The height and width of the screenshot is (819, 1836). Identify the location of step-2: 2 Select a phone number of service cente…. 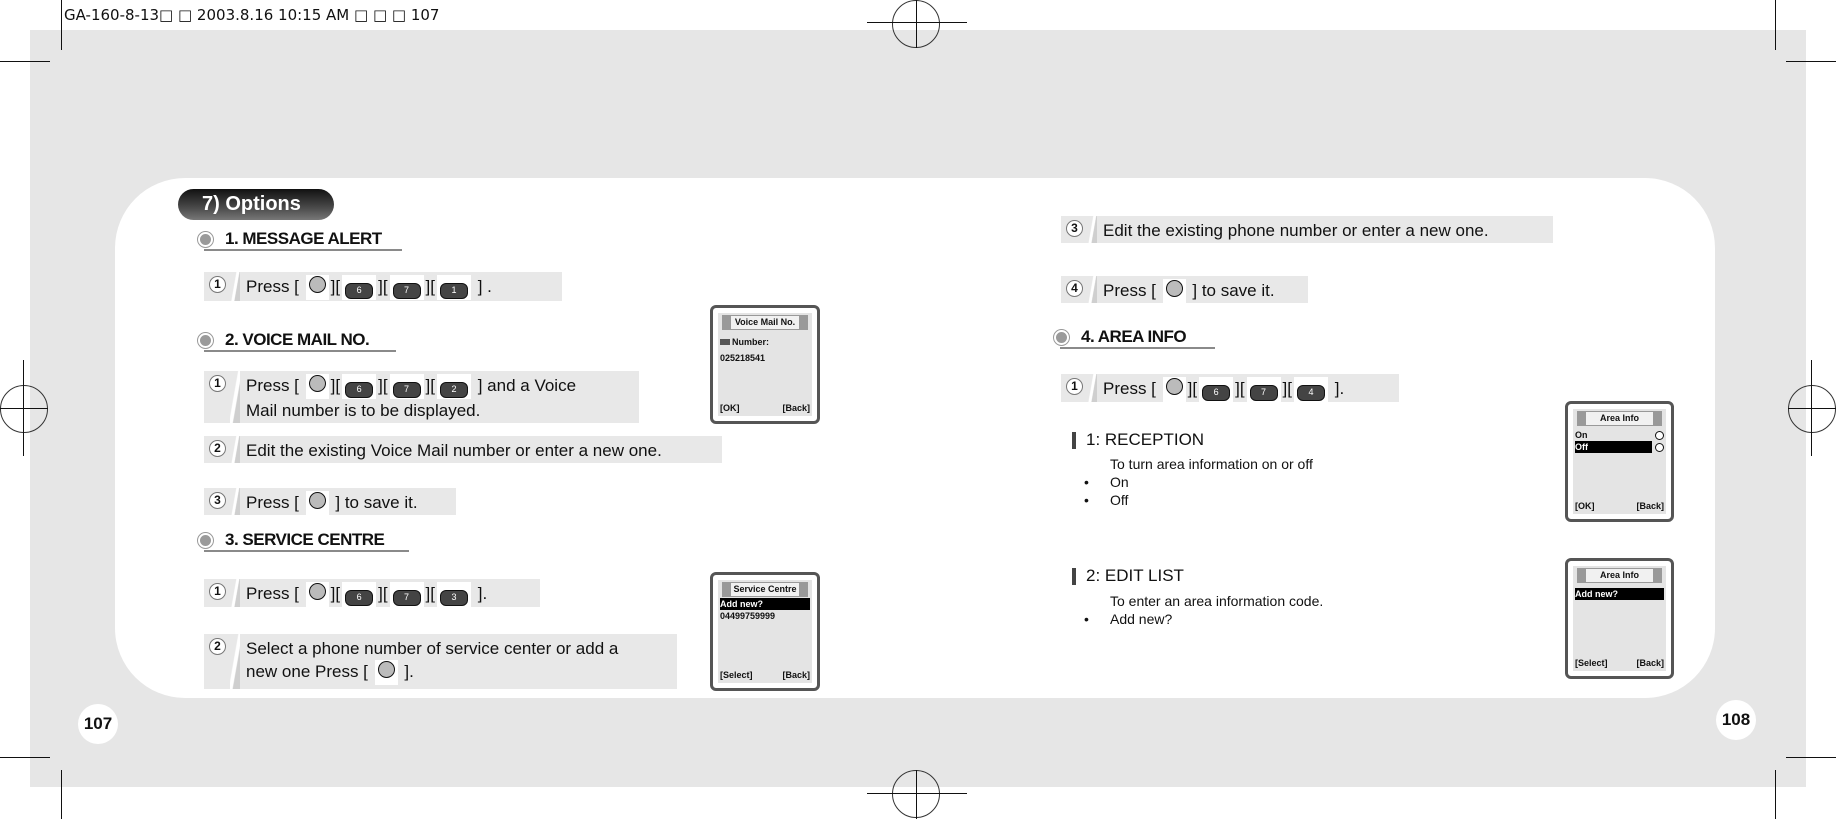
(440, 661).